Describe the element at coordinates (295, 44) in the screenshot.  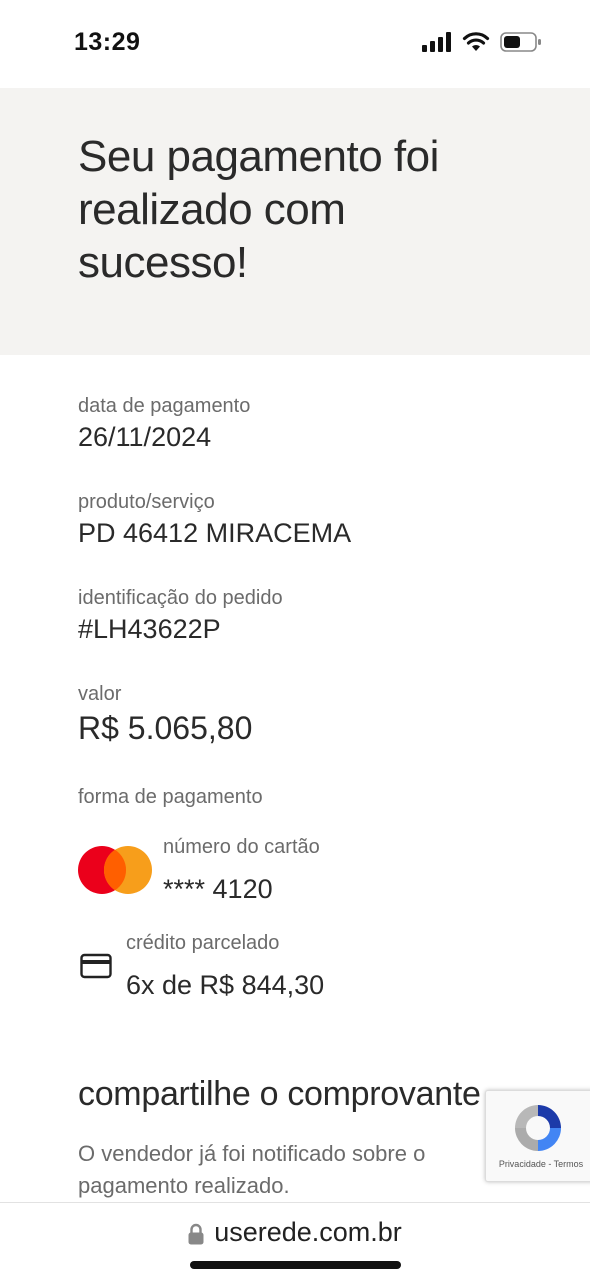
I see `status-bar: 13:29` at that location.